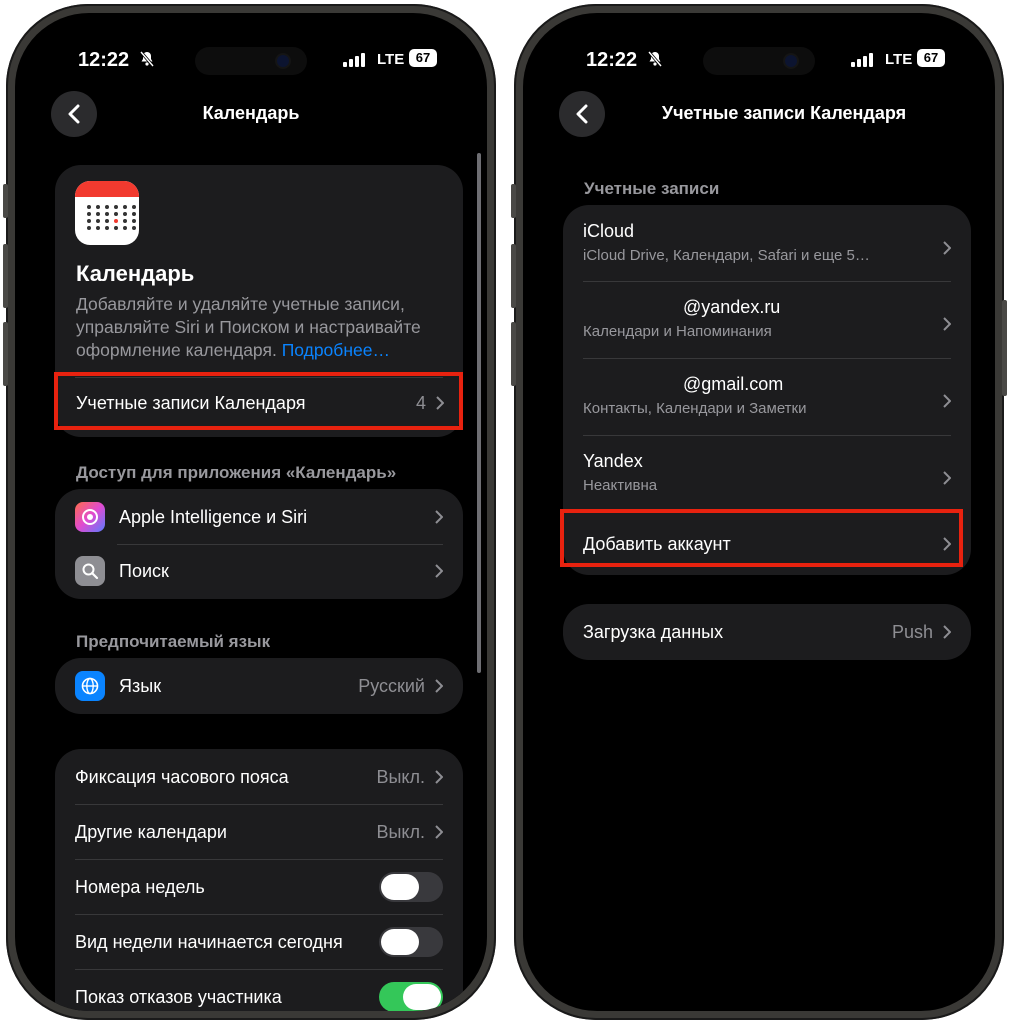 Image resolution: width=1012 pixels, height=1024 pixels. I want to click on language-row: Язык Русский, so click(259, 686).